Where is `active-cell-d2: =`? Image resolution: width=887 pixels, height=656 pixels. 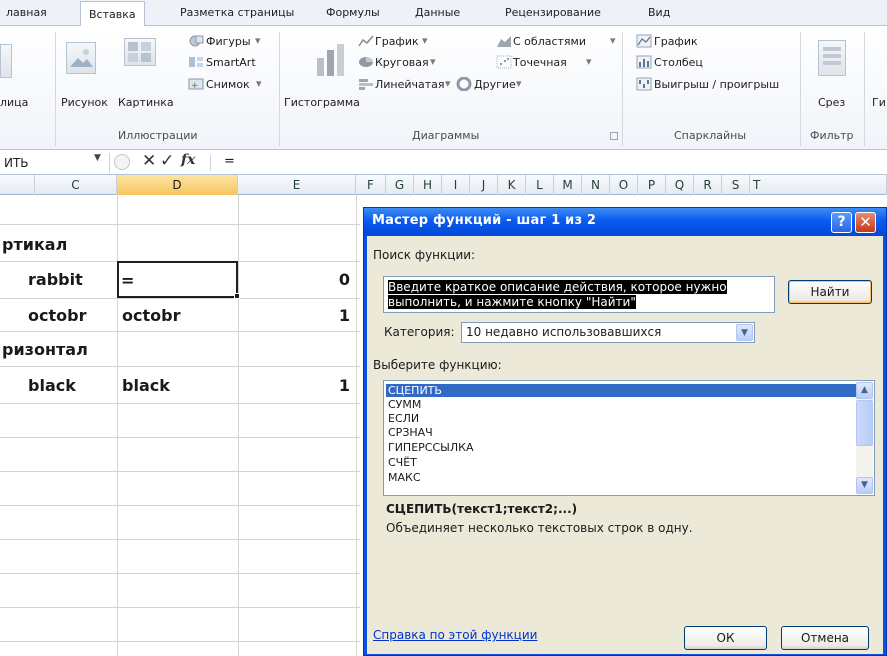 active-cell-d2: = is located at coordinates (177, 279).